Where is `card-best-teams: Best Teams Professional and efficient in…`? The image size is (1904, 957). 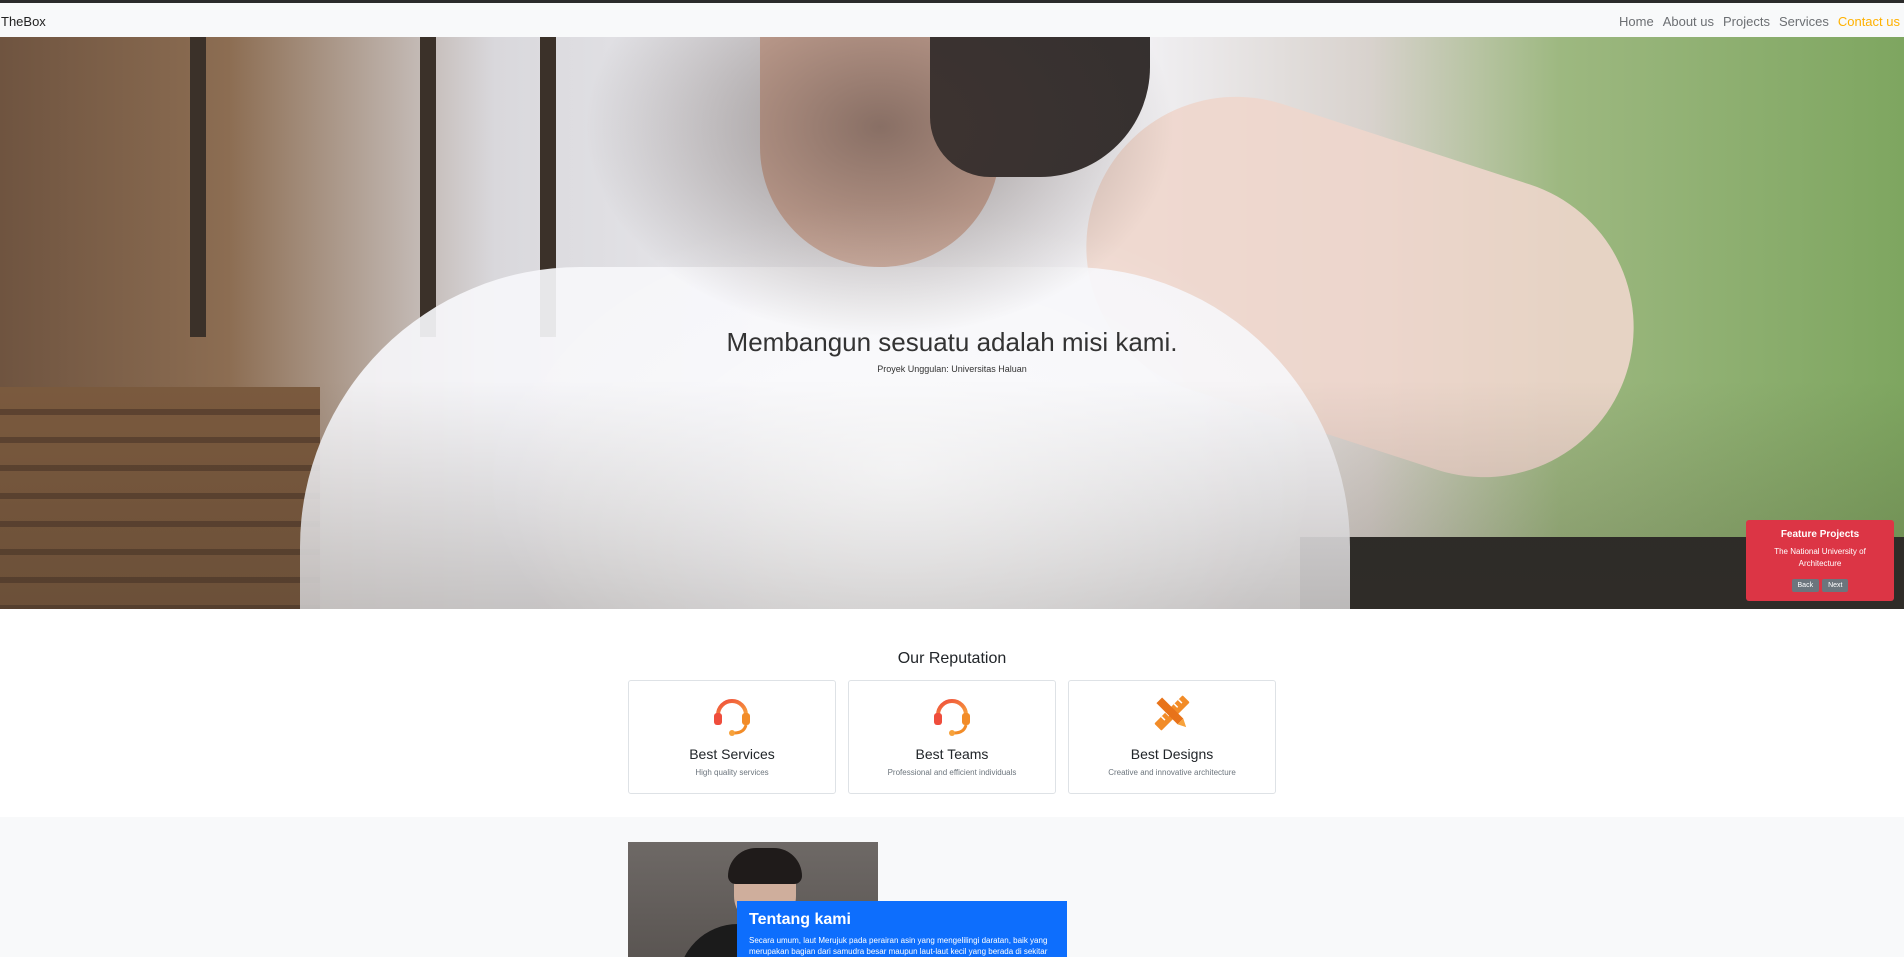
card-best-teams: Best Teams Professional and efficient in… is located at coordinates (952, 737).